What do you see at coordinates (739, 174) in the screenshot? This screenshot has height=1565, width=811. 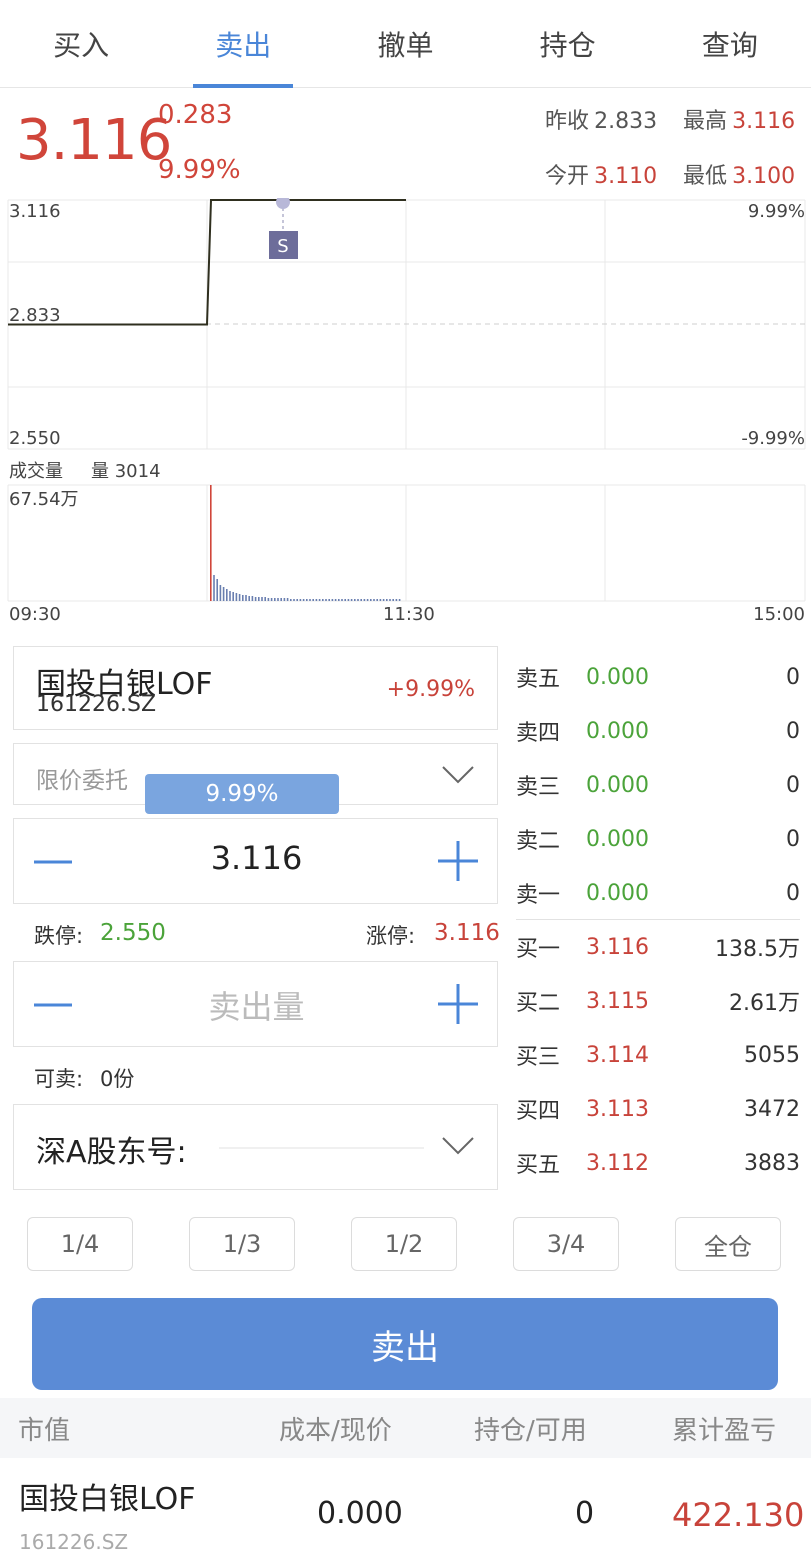 I see `day-low: 最低 3.100` at bounding box center [739, 174].